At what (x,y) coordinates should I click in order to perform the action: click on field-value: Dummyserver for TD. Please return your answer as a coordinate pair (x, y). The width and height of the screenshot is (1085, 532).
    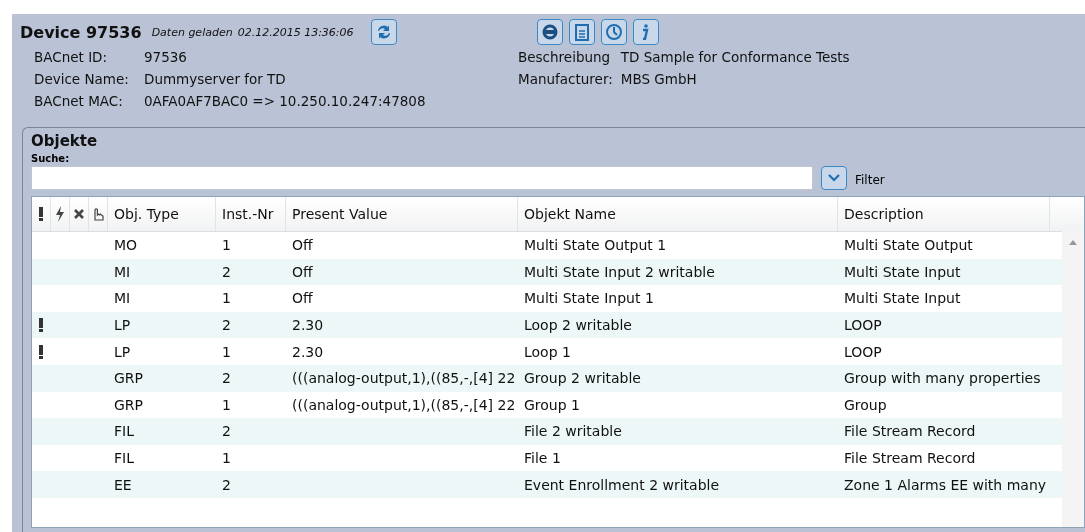
    Looking at the image, I should click on (215, 79).